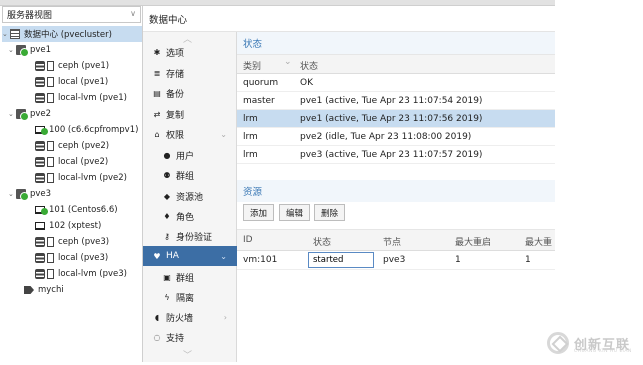 The width and height of the screenshot is (643, 365). I want to click on nav-label: 隔离, so click(185, 298).